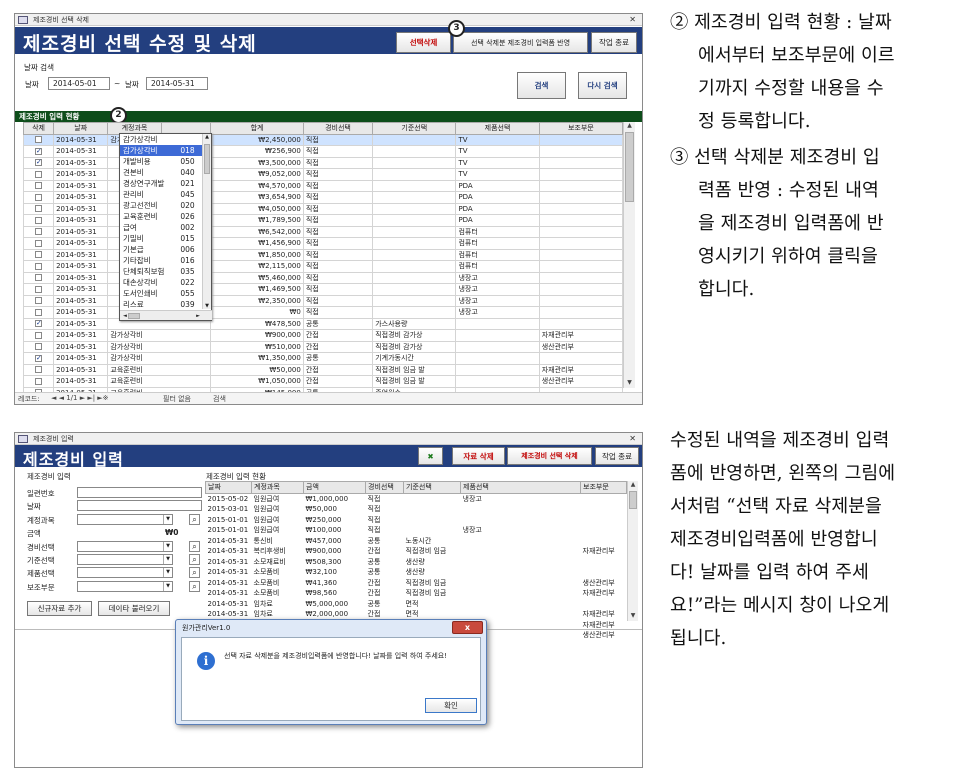 The image size is (966, 770). What do you see at coordinates (278, 583) in the screenshot?
I see `acct-cell: 소모품비` at bounding box center [278, 583].